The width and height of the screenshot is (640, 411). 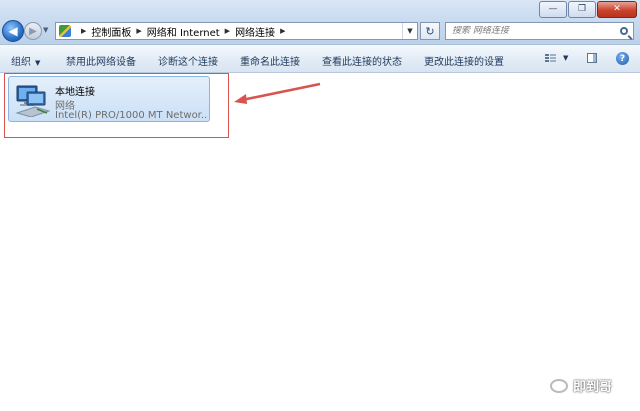 I want to click on watermark: 即到哥, so click(x=581, y=385).